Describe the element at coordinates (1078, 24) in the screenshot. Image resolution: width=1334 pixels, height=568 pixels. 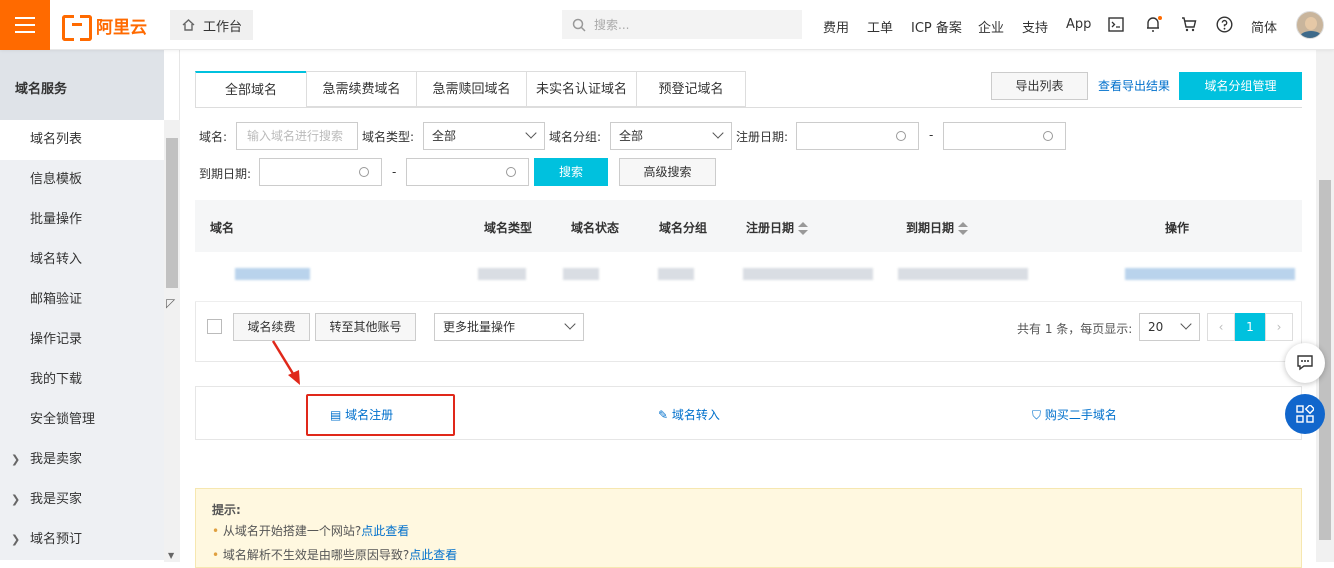
I see `nav-app: App` at that location.